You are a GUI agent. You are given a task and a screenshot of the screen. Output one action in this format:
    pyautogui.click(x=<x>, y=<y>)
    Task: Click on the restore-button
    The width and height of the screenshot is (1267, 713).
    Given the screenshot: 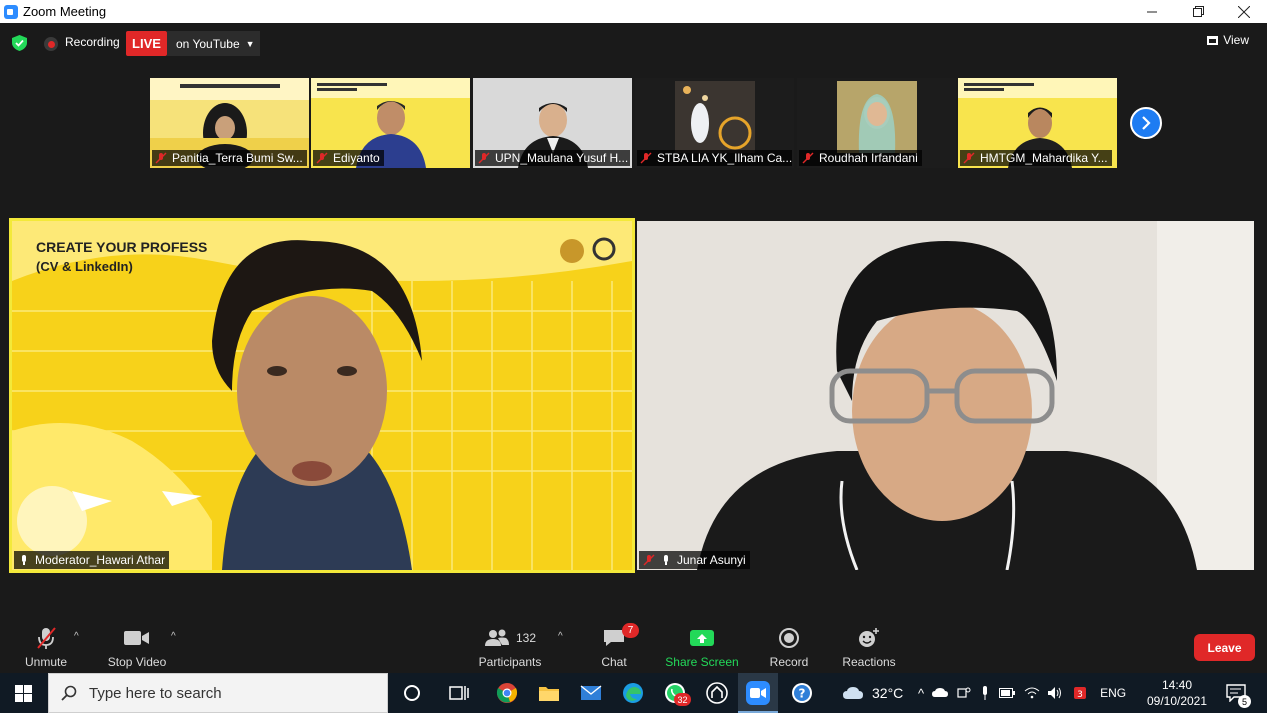 What is the action you would take?
    pyautogui.click(x=1198, y=11)
    